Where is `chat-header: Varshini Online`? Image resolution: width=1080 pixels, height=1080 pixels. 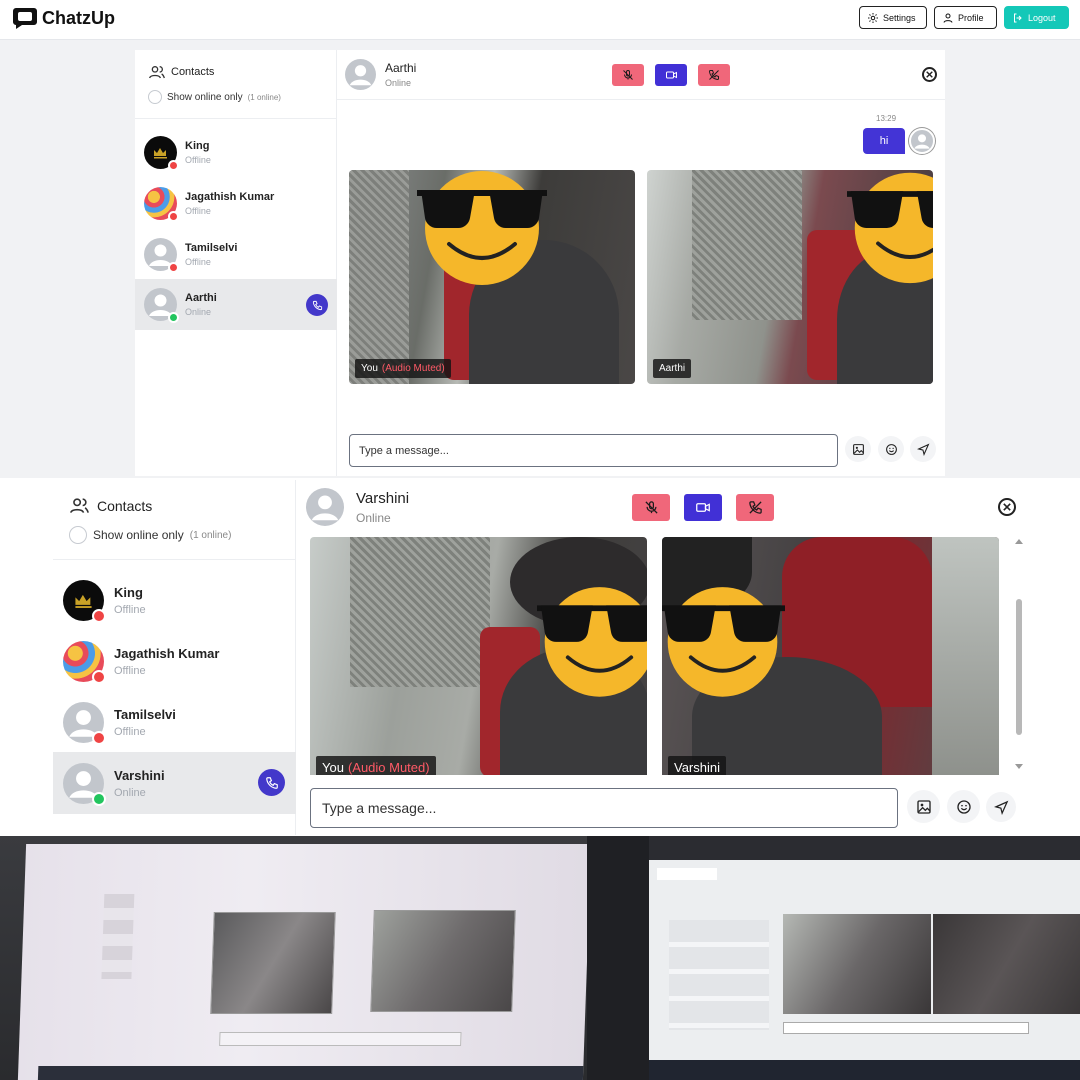
chat-header: Varshini Online is located at coordinates (357, 507).